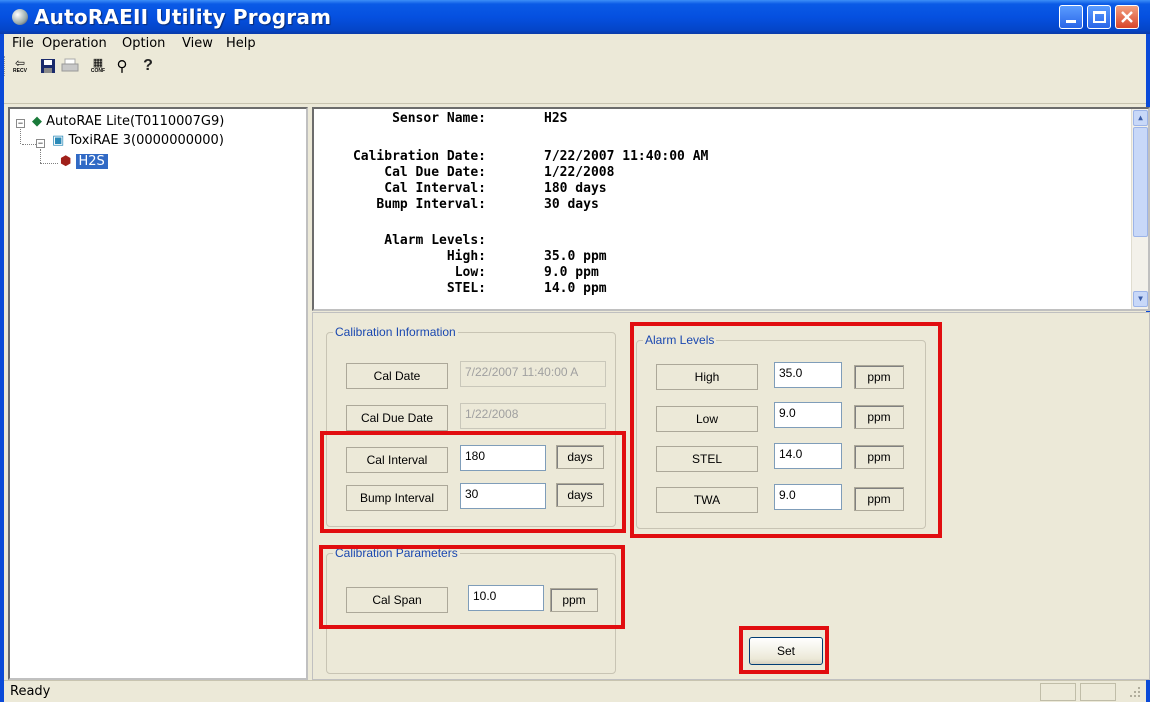 This screenshot has height=702, width=1150. Describe the element at coordinates (435, 188) in the screenshot. I see `cal-interval-label: Cal Interval:` at that location.